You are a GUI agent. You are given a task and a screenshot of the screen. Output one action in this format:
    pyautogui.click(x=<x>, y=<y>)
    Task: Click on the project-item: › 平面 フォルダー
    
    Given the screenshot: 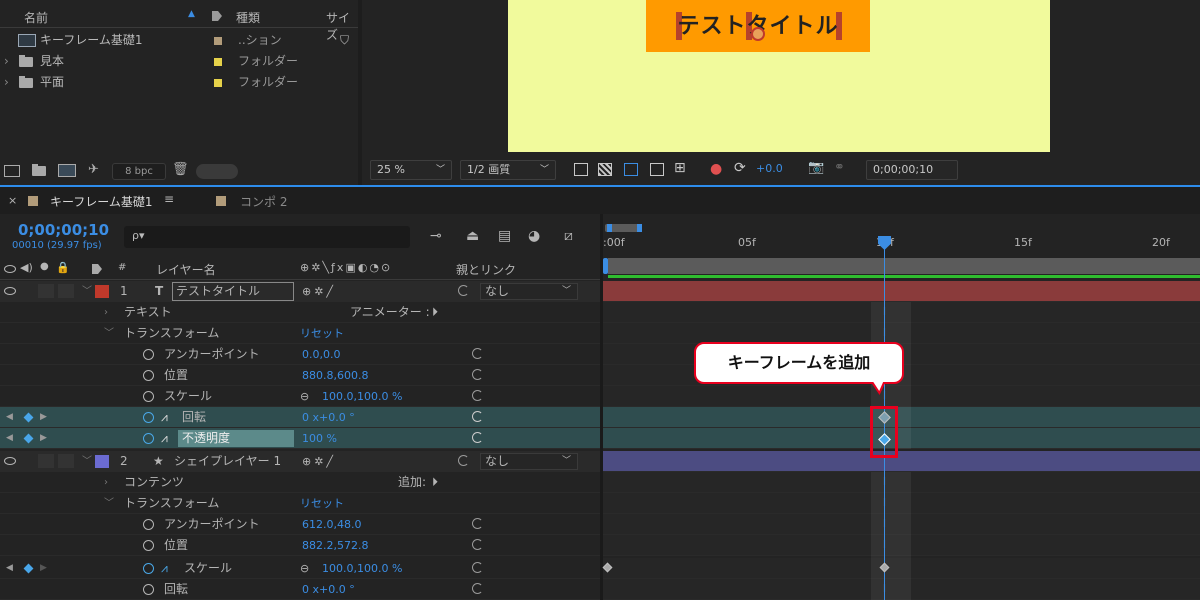 What is the action you would take?
    pyautogui.click(x=179, y=82)
    